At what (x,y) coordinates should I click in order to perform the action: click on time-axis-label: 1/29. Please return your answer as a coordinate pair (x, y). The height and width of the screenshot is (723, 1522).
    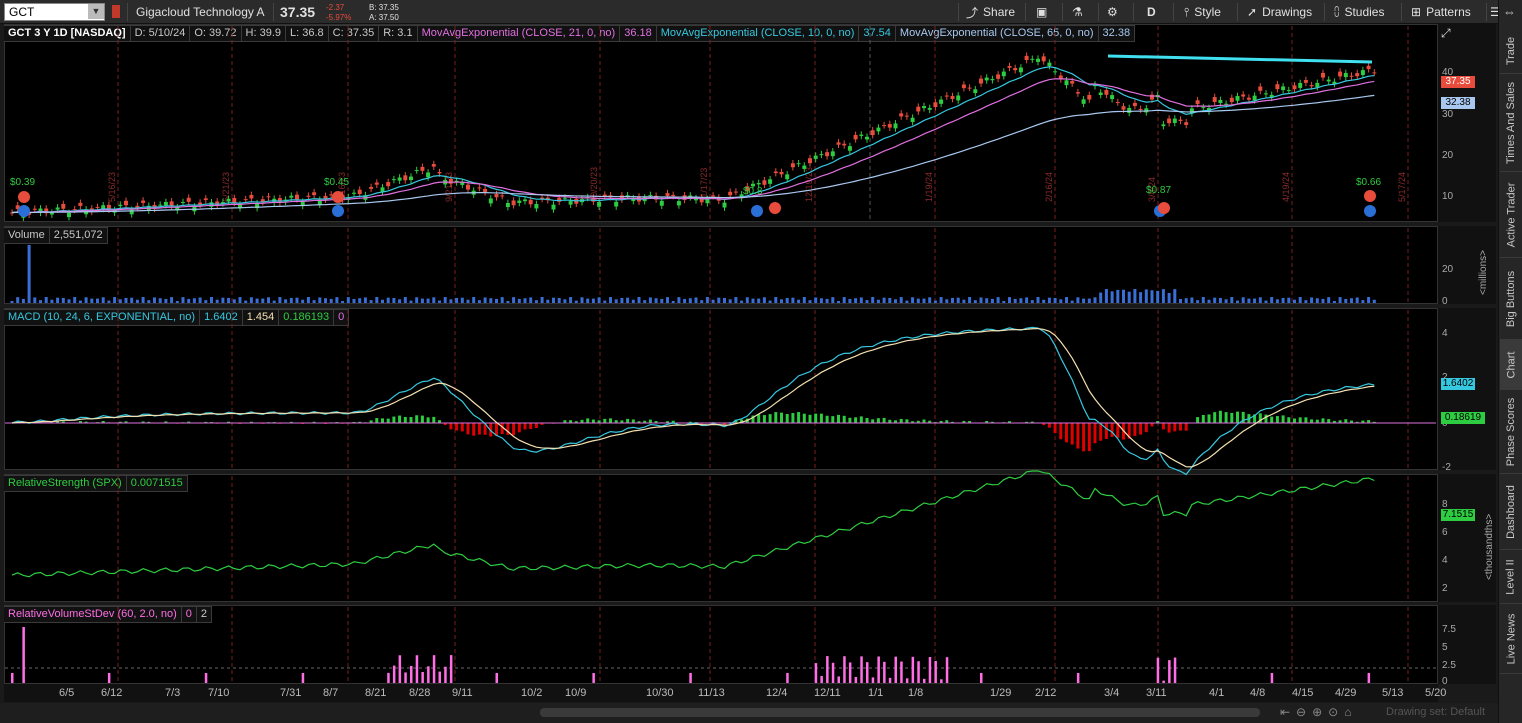
    Looking at the image, I should click on (1001, 693).